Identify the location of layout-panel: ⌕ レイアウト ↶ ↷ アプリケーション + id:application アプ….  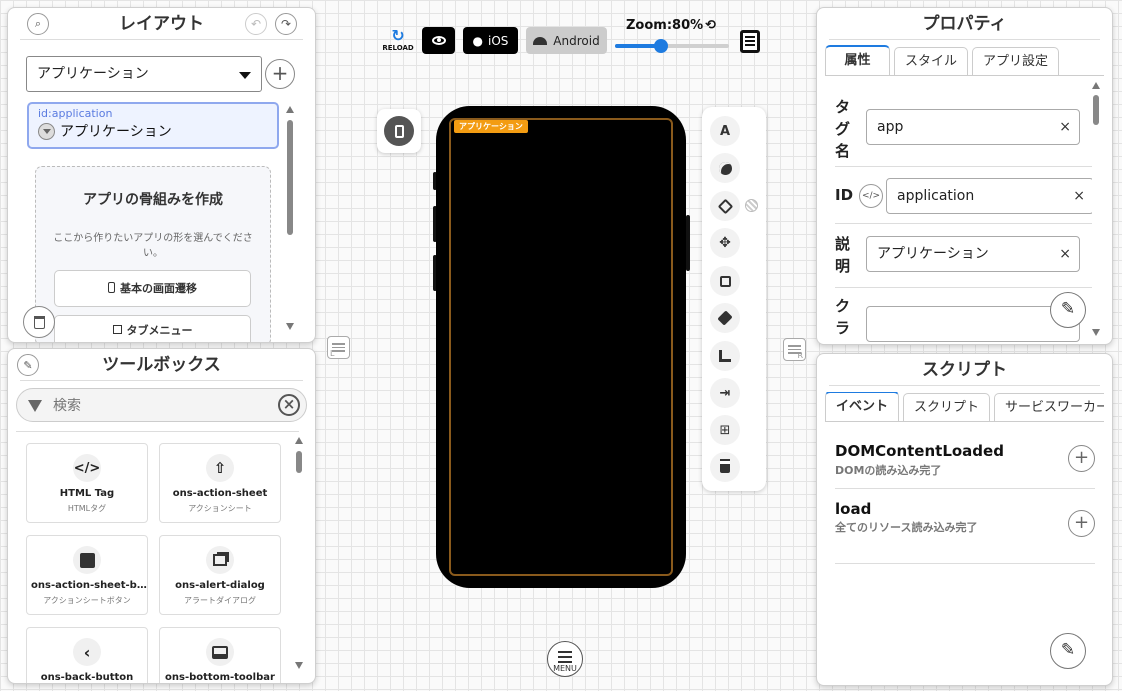
(161, 175).